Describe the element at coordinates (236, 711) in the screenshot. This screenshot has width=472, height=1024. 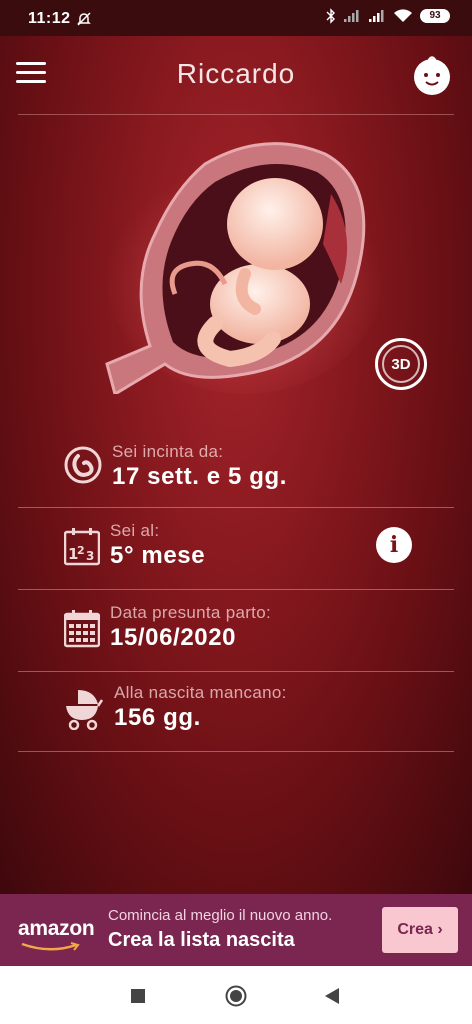
I see `info-row-countdown: Alla nascita mancano: 156 gg.` at that location.